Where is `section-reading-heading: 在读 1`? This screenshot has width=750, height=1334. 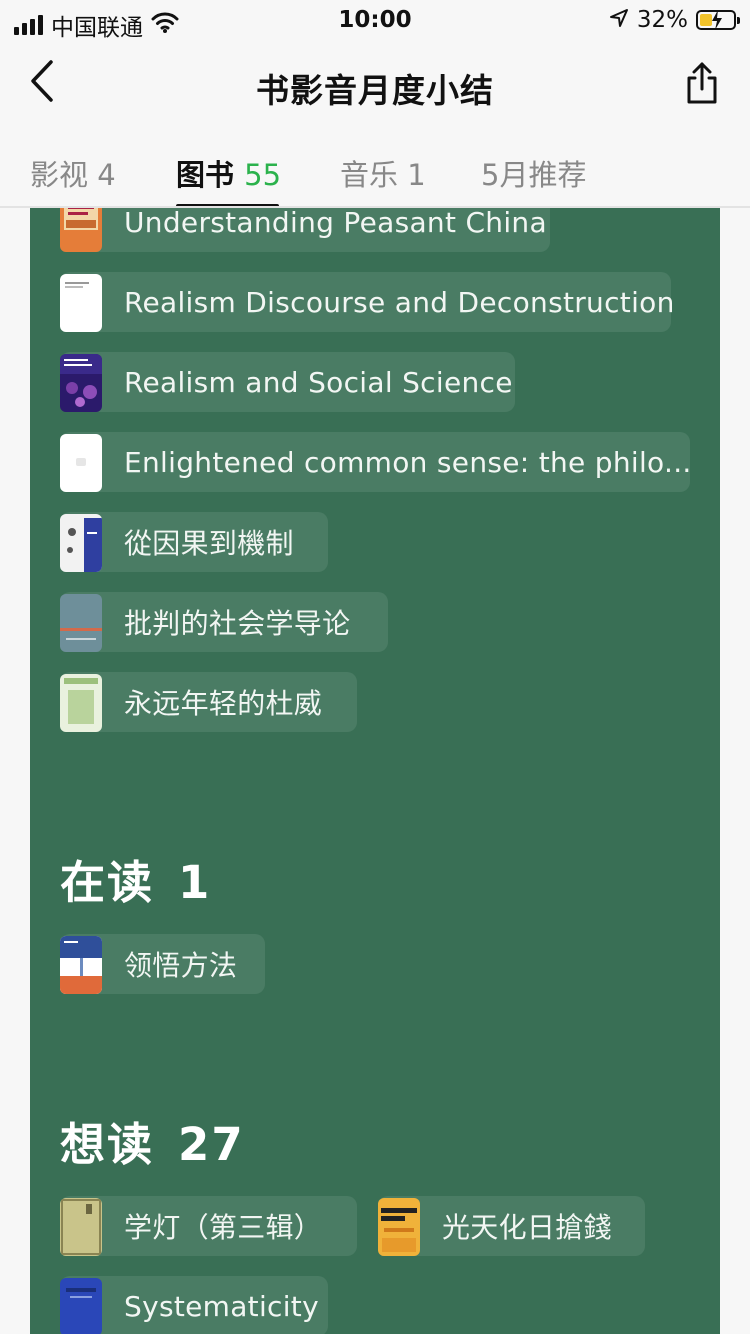
section-reading-heading: 在读 1 is located at coordinates (136, 882).